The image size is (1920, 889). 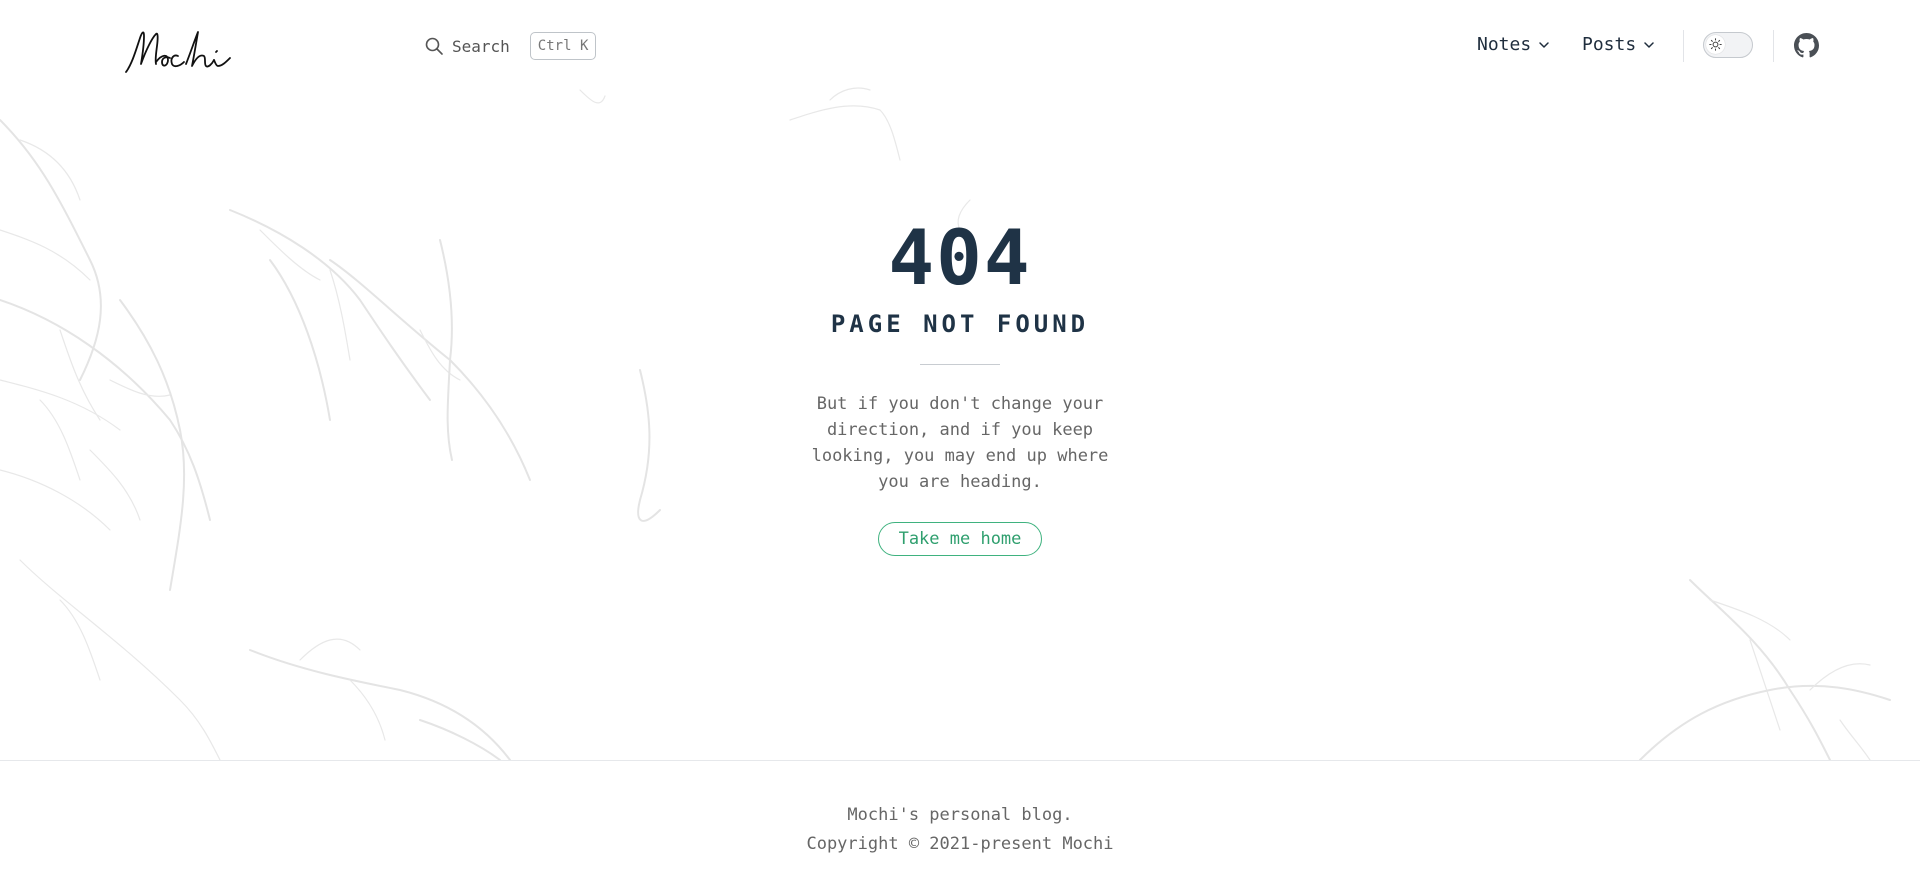 I want to click on take-me-home-button: Take me home, so click(x=960, y=539).